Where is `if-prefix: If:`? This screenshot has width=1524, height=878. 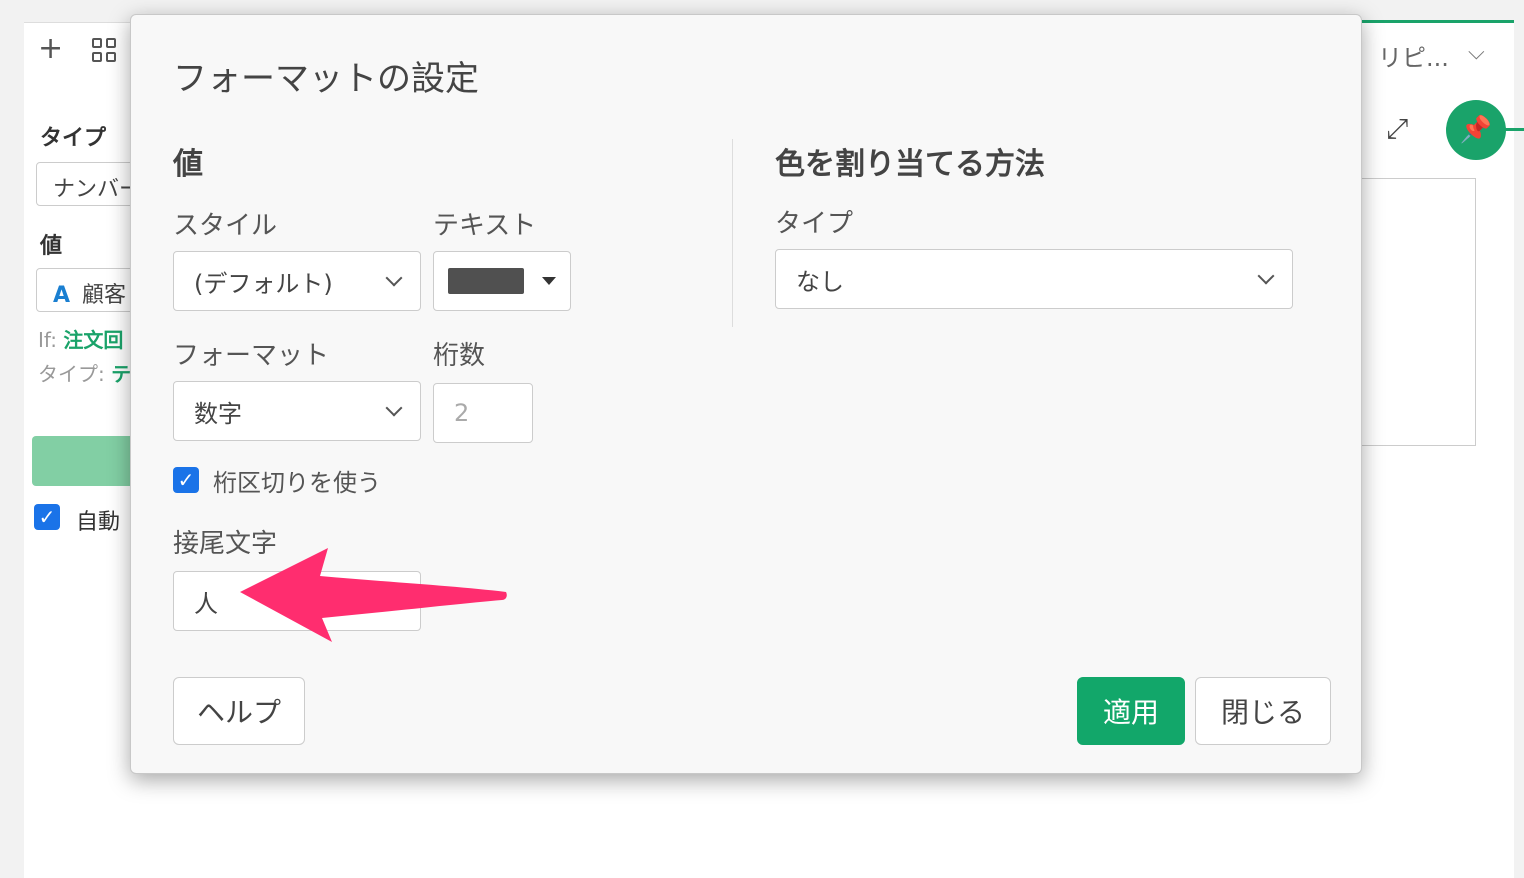 if-prefix: If: is located at coordinates (47, 340).